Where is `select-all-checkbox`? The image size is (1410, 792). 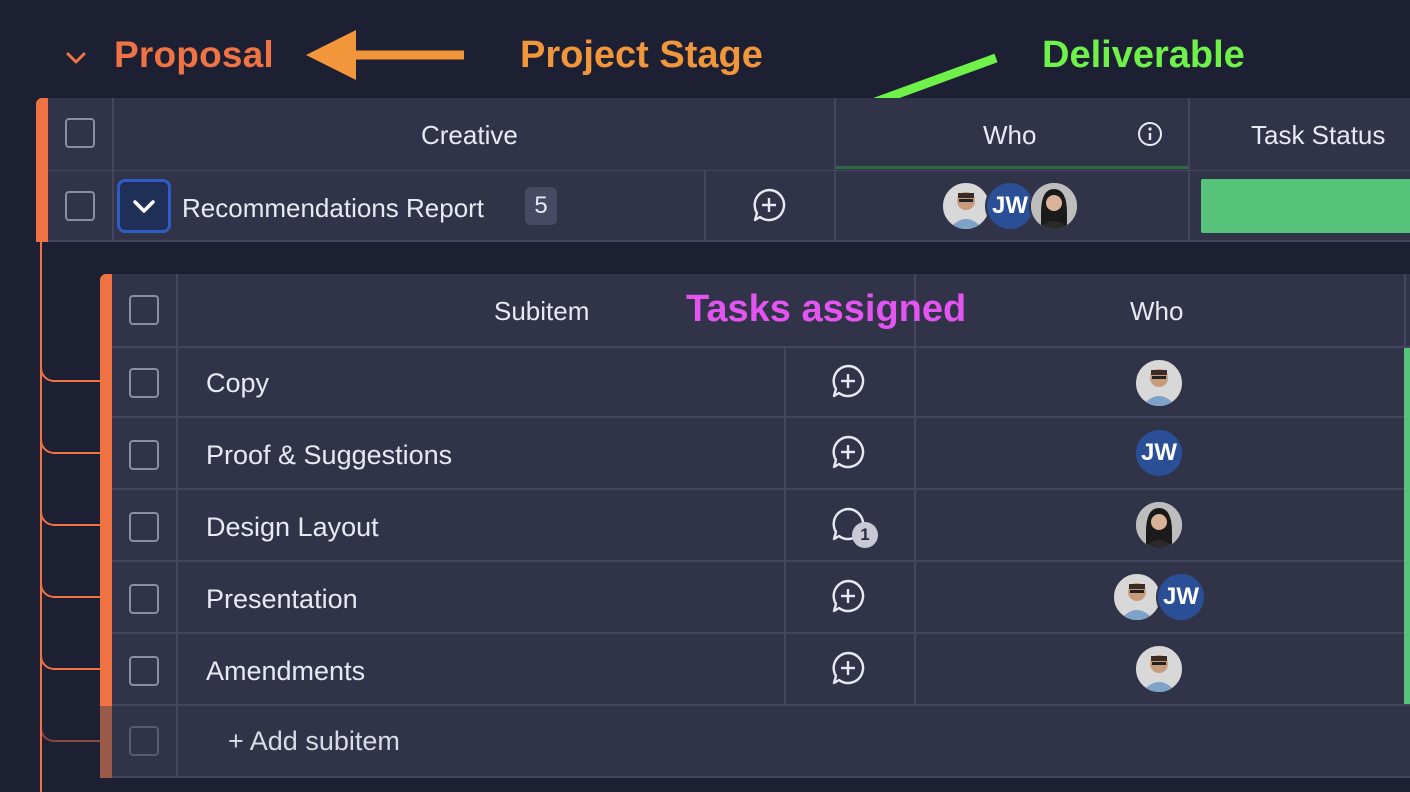
select-all-checkbox is located at coordinates (80, 133).